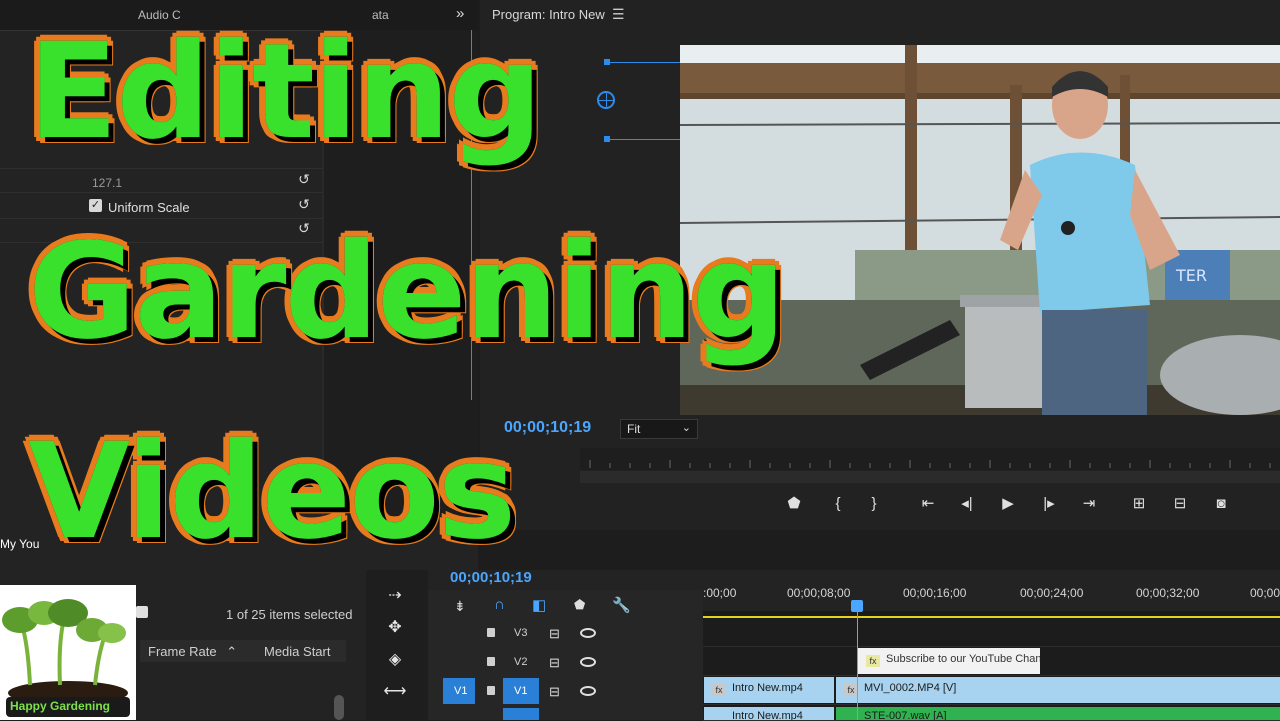 This screenshot has width=1280, height=721. I want to click on row-divider, so click(161, 192).